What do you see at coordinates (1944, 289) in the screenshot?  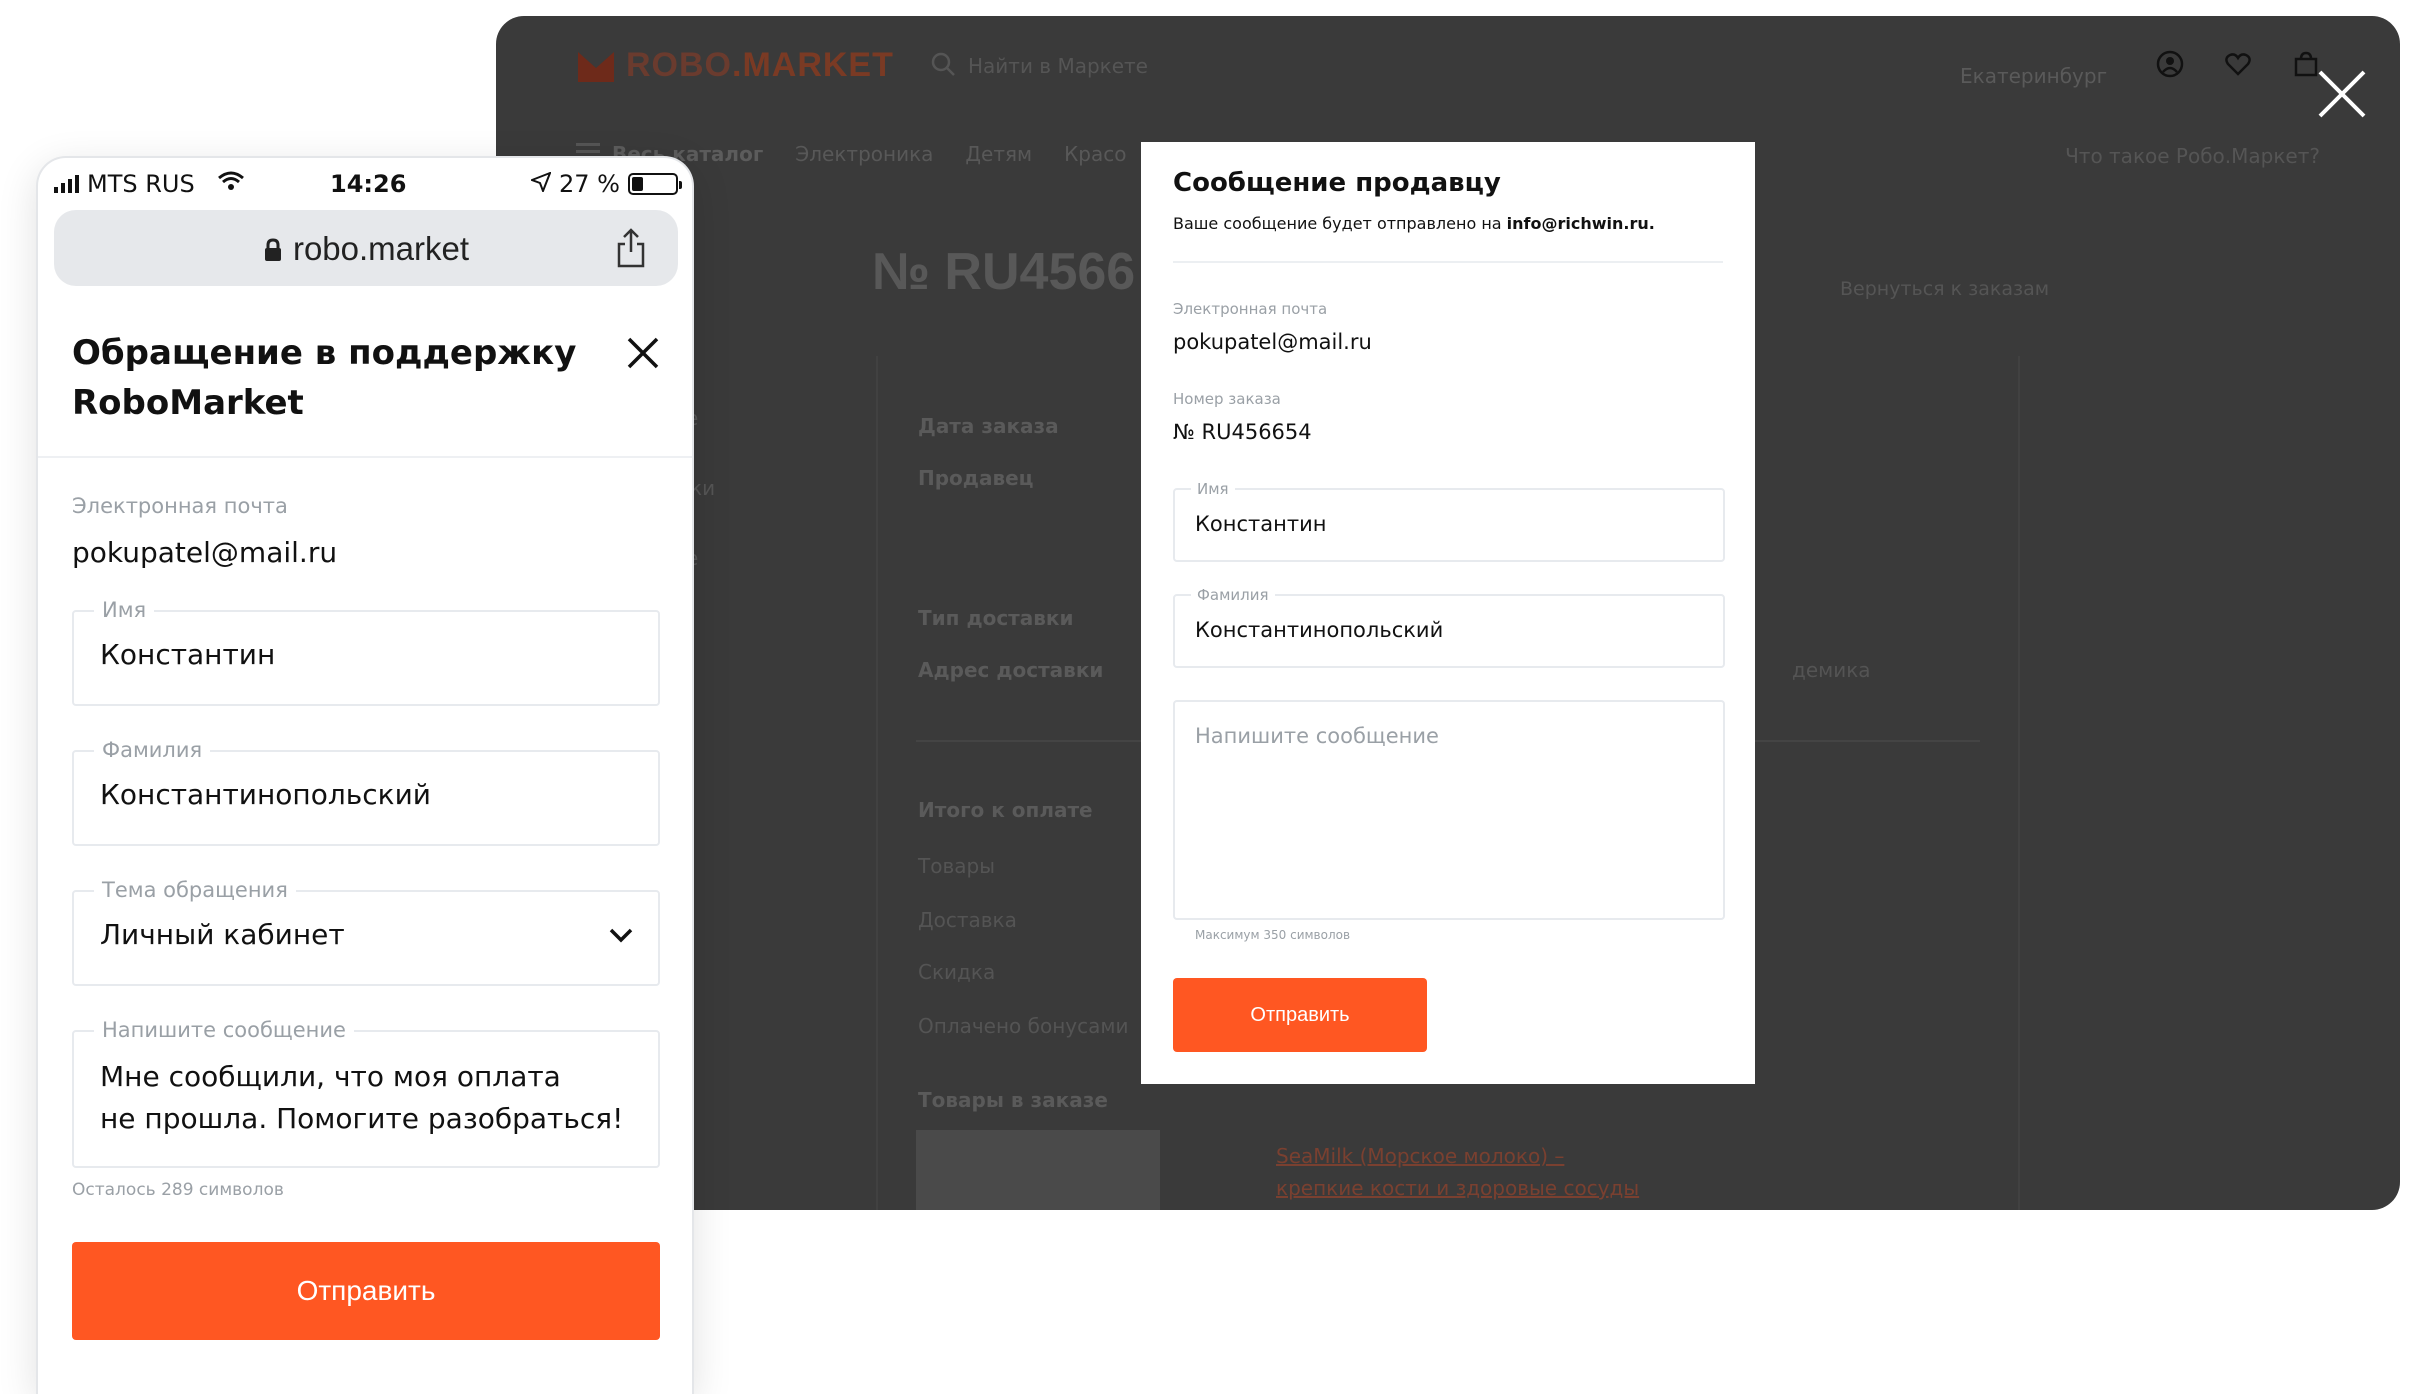 I see `back-to-orders-link: Вернуться к заказам` at bounding box center [1944, 289].